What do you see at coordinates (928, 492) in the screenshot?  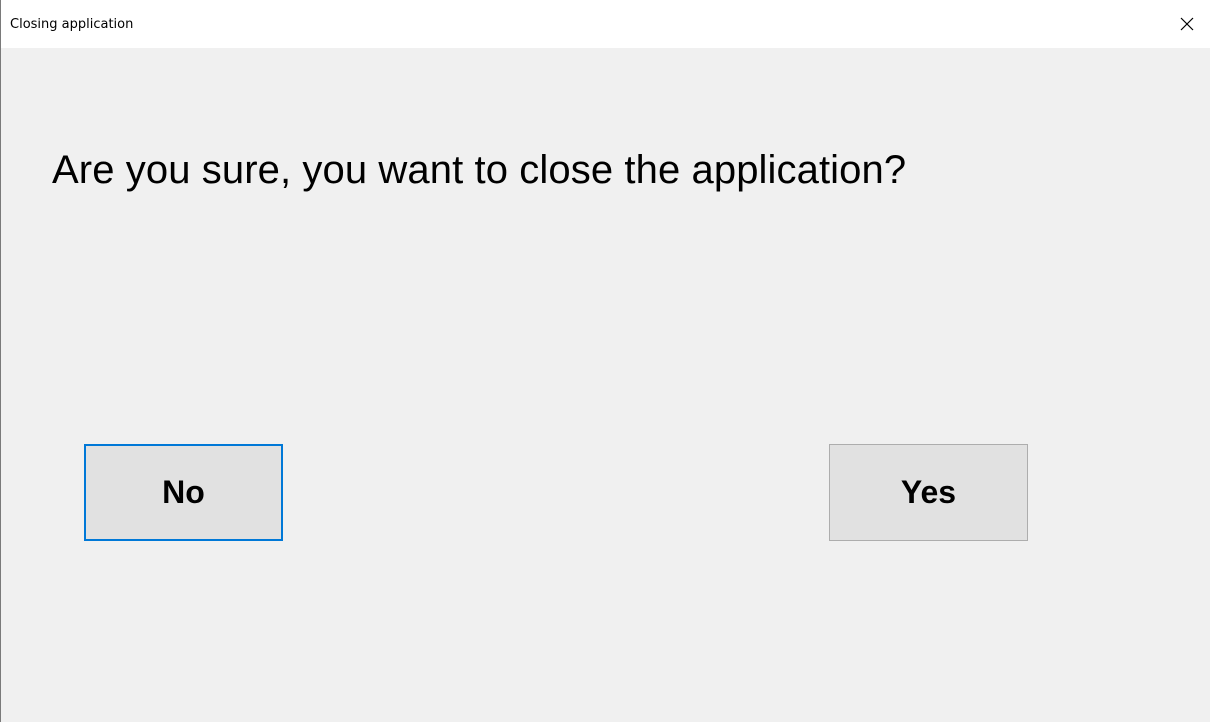 I see `yes-button: Yes` at bounding box center [928, 492].